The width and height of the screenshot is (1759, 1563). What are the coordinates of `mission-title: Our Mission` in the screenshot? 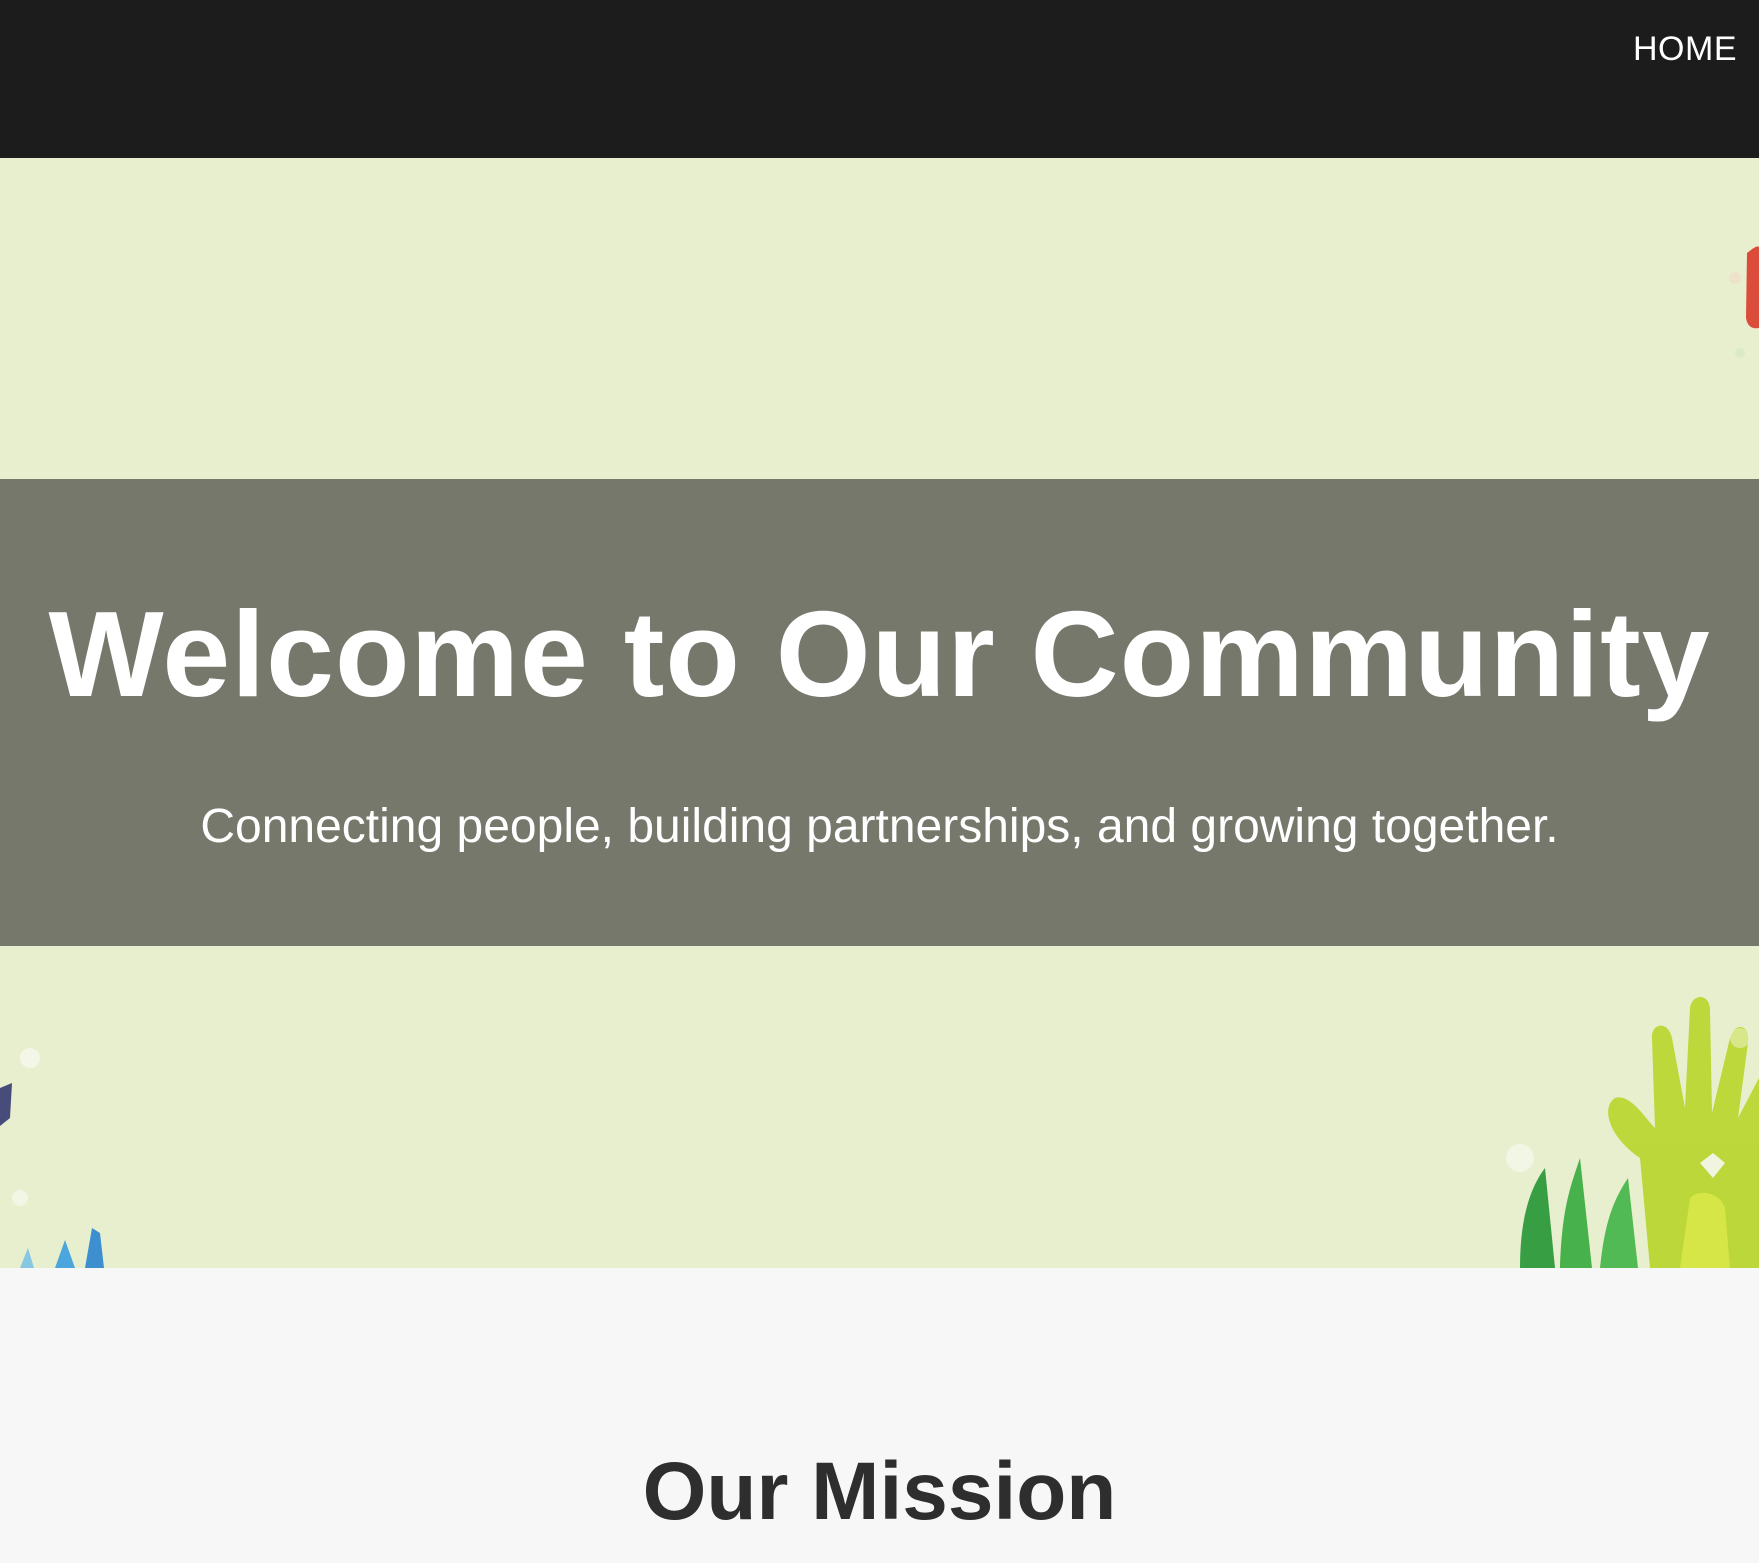 It's located at (879, 1491).